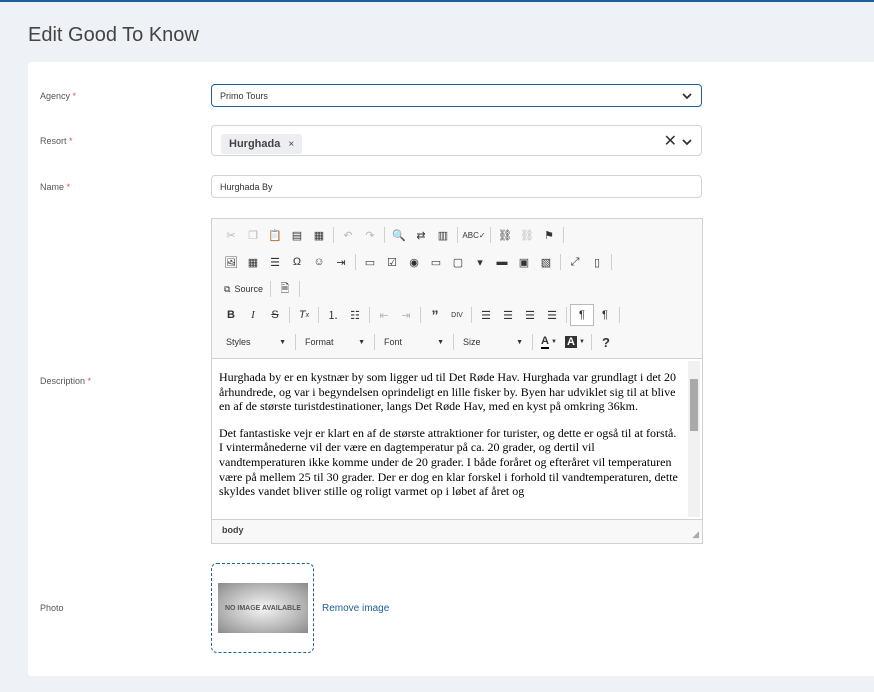 Image resolution: width=874 pixels, height=692 pixels. What do you see at coordinates (275, 315) in the screenshot?
I see `strike-icon: S` at bounding box center [275, 315].